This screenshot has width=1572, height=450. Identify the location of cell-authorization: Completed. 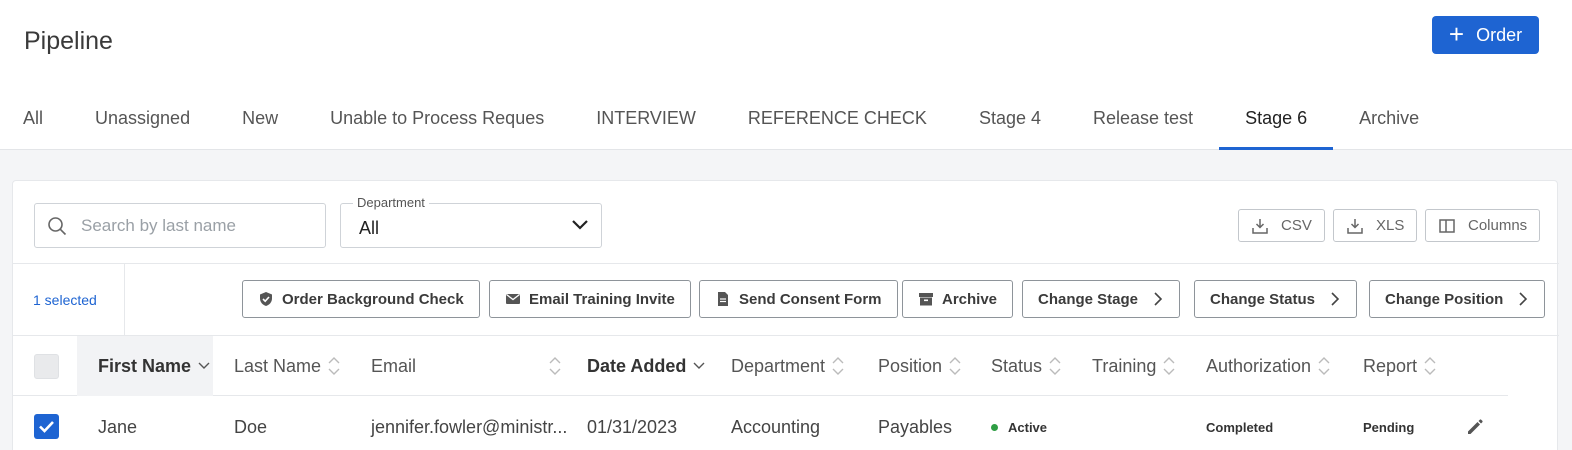
(1240, 427).